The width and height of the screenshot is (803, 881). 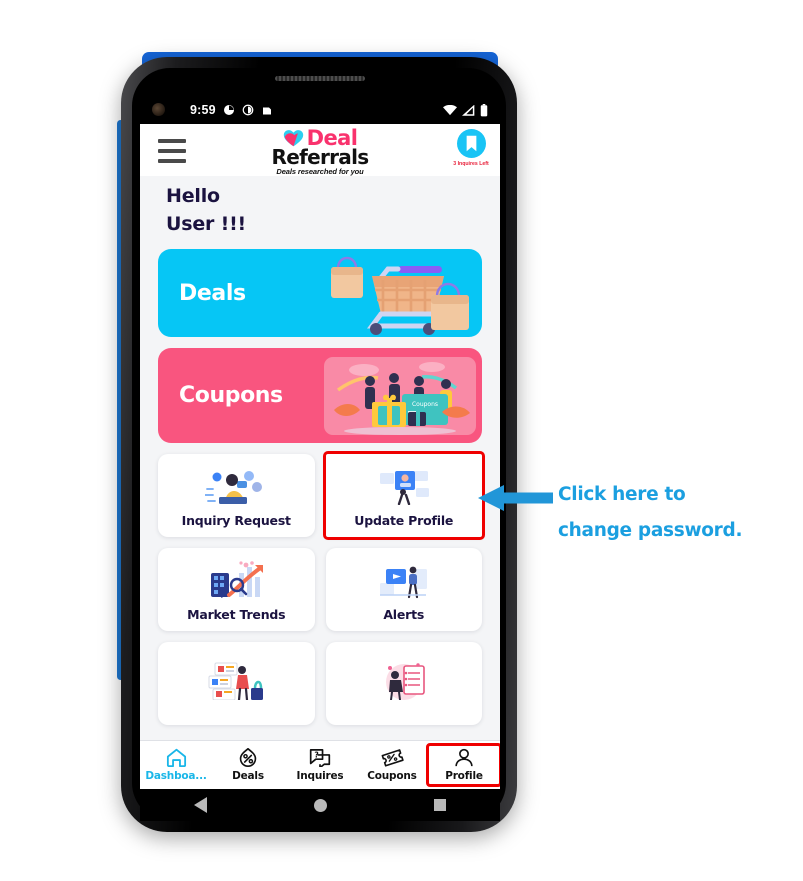 What do you see at coordinates (248, 757) in the screenshot?
I see `discount-icon` at bounding box center [248, 757].